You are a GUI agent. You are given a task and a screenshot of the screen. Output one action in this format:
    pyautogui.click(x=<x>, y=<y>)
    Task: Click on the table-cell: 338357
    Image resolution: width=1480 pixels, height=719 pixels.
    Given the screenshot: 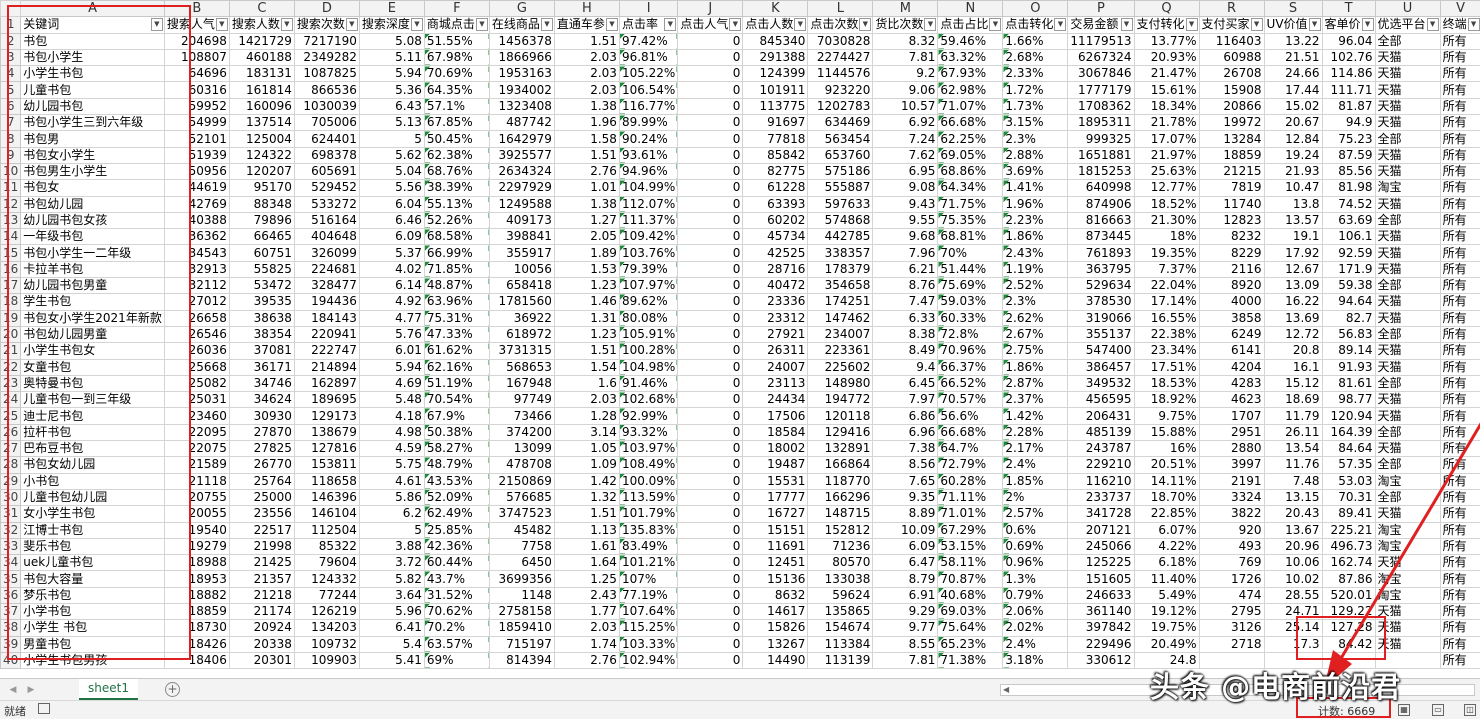 What is the action you would take?
    pyautogui.click(x=840, y=253)
    